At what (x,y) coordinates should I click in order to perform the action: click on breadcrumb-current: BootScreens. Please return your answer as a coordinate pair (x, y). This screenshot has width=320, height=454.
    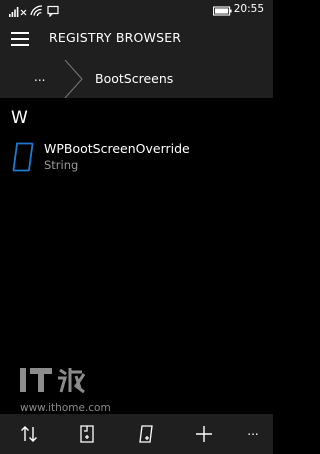
    Looking at the image, I should click on (134, 78).